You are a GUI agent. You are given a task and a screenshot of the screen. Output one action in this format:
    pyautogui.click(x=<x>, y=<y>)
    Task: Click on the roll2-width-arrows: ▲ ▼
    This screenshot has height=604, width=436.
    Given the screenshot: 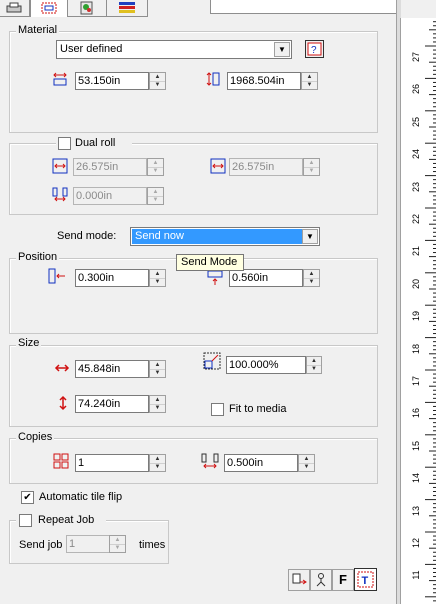 What is the action you would take?
    pyautogui.click(x=311, y=167)
    